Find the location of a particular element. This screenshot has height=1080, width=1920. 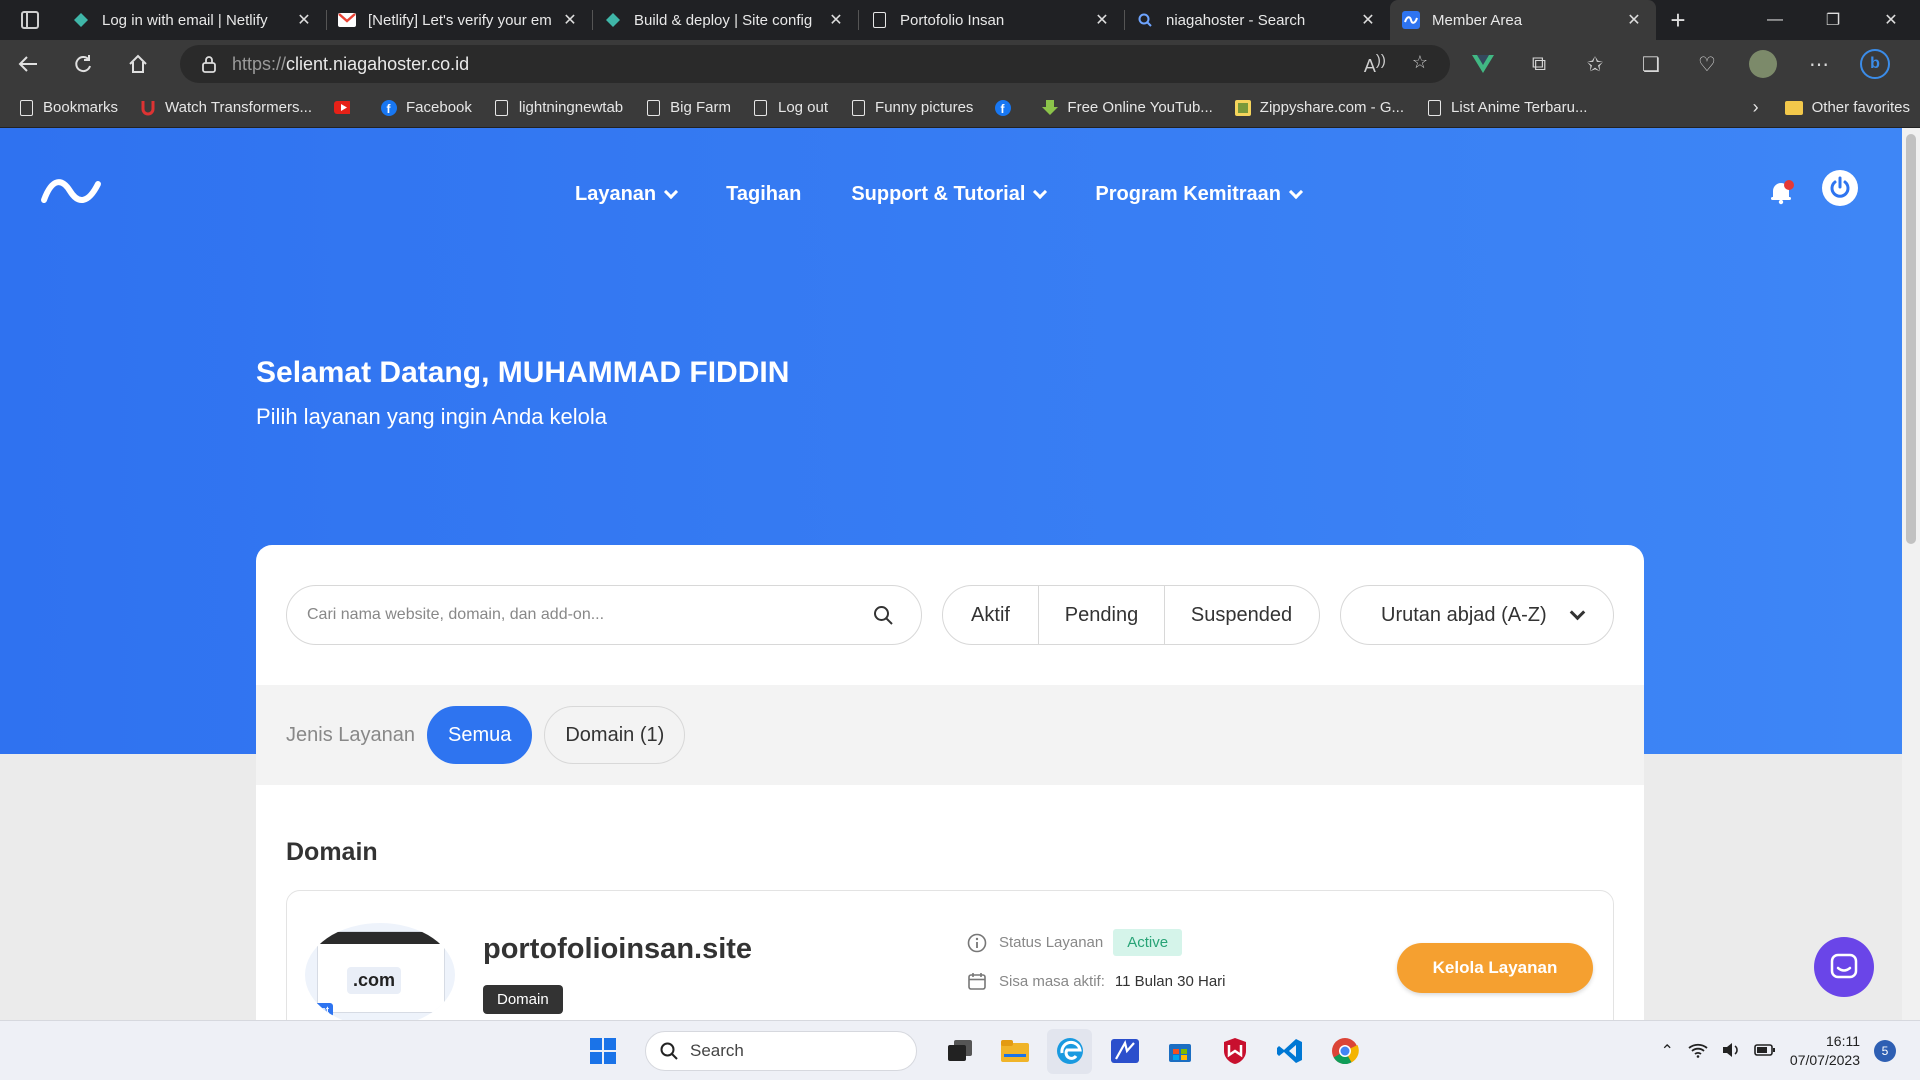

task-view-icon is located at coordinates (959, 1051).